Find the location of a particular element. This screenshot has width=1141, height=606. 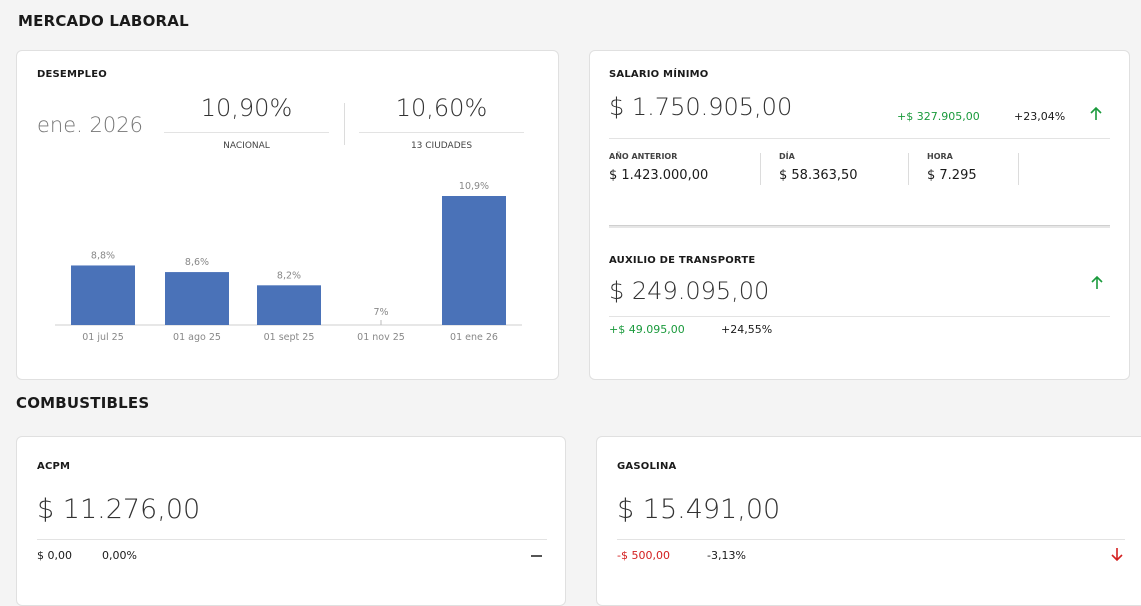

anio-anterior-label: AÑO ANTERIOR is located at coordinates (643, 156).